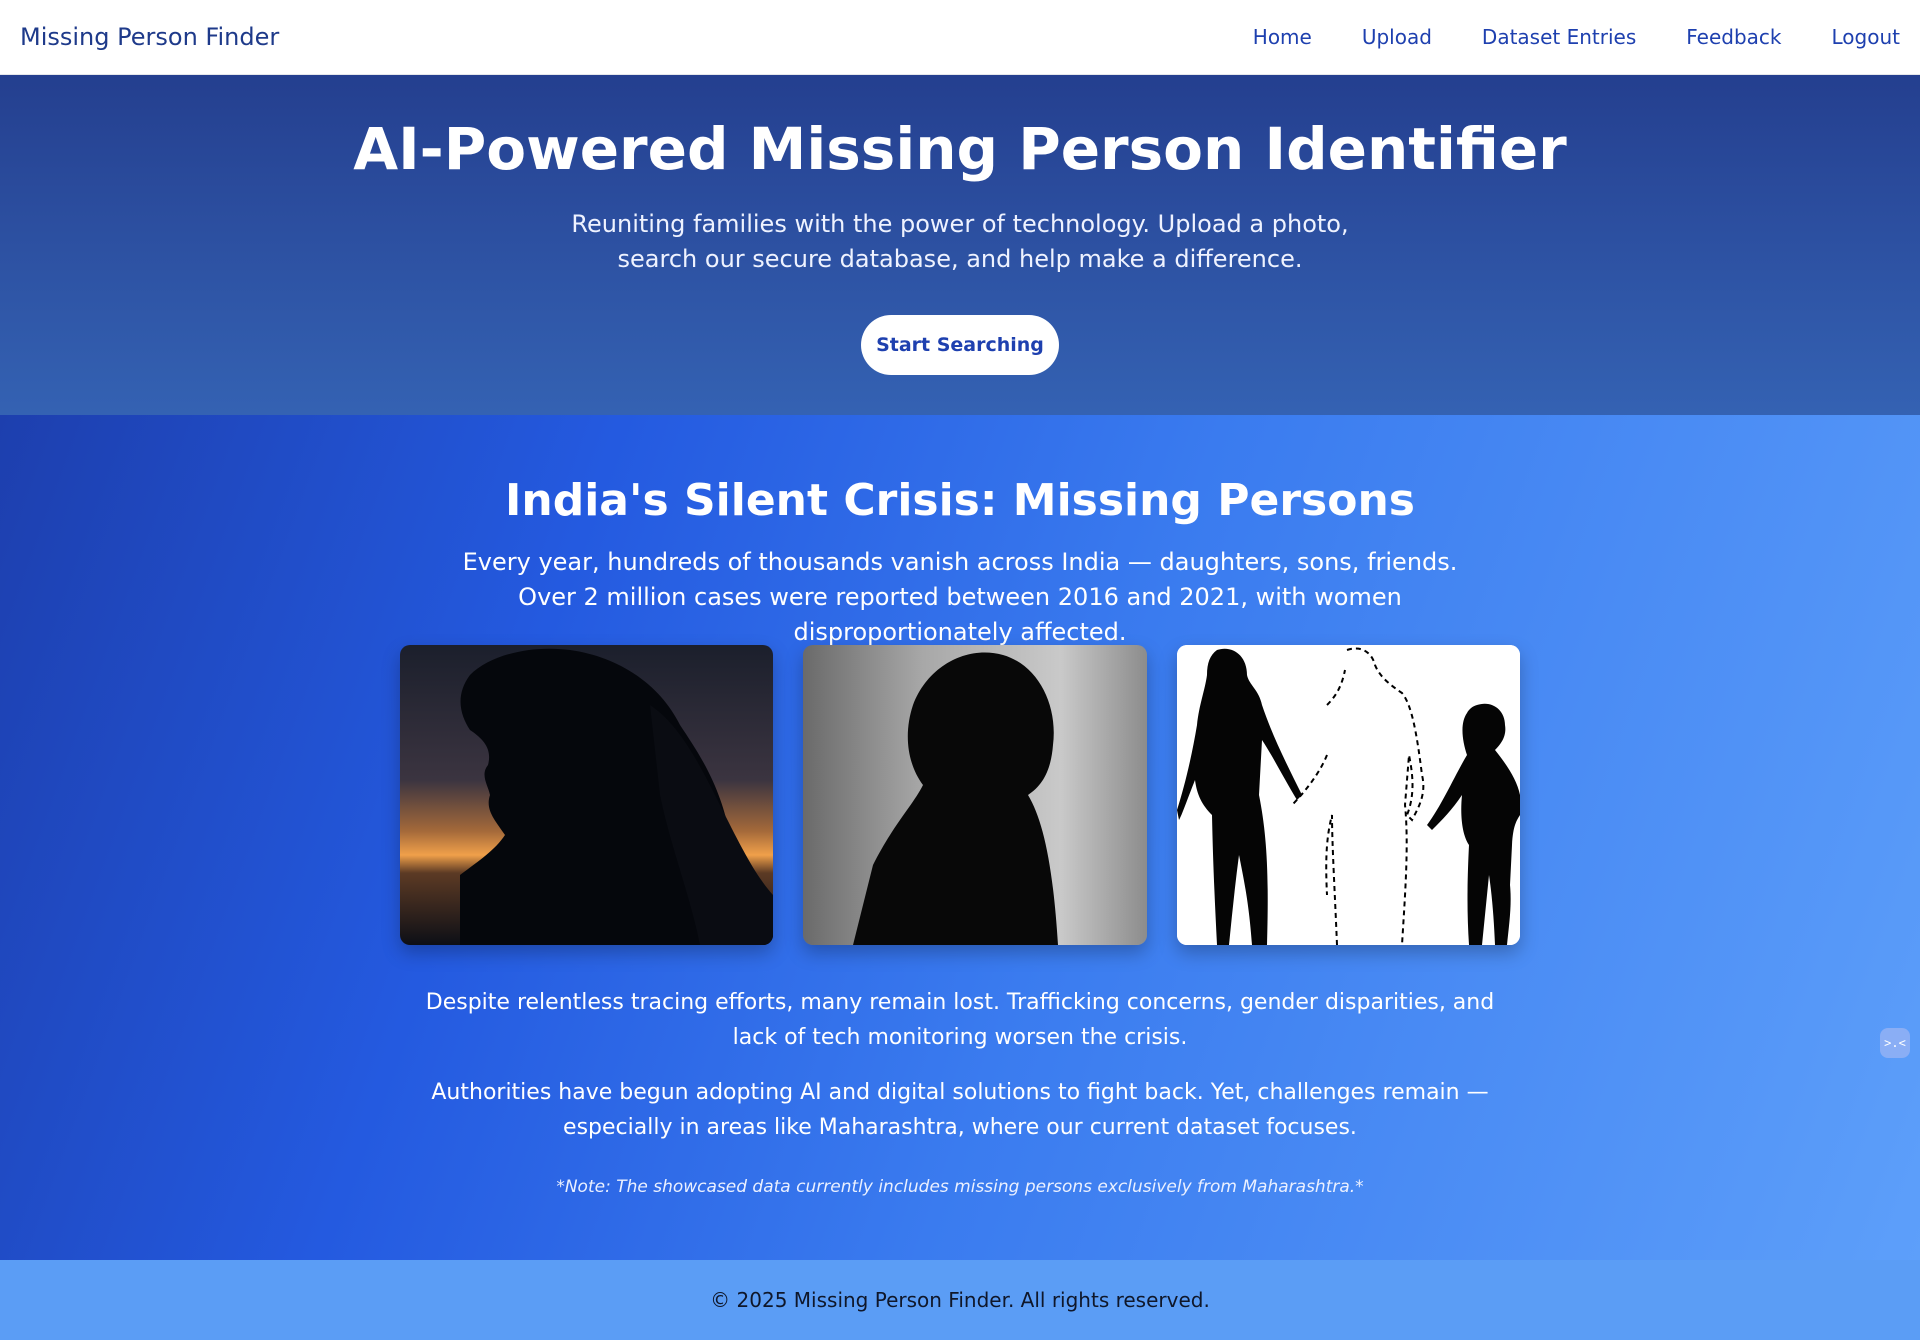  Describe the element at coordinates (1895, 1043) in the screenshot. I see `assistant-face-icon: >.<` at that location.